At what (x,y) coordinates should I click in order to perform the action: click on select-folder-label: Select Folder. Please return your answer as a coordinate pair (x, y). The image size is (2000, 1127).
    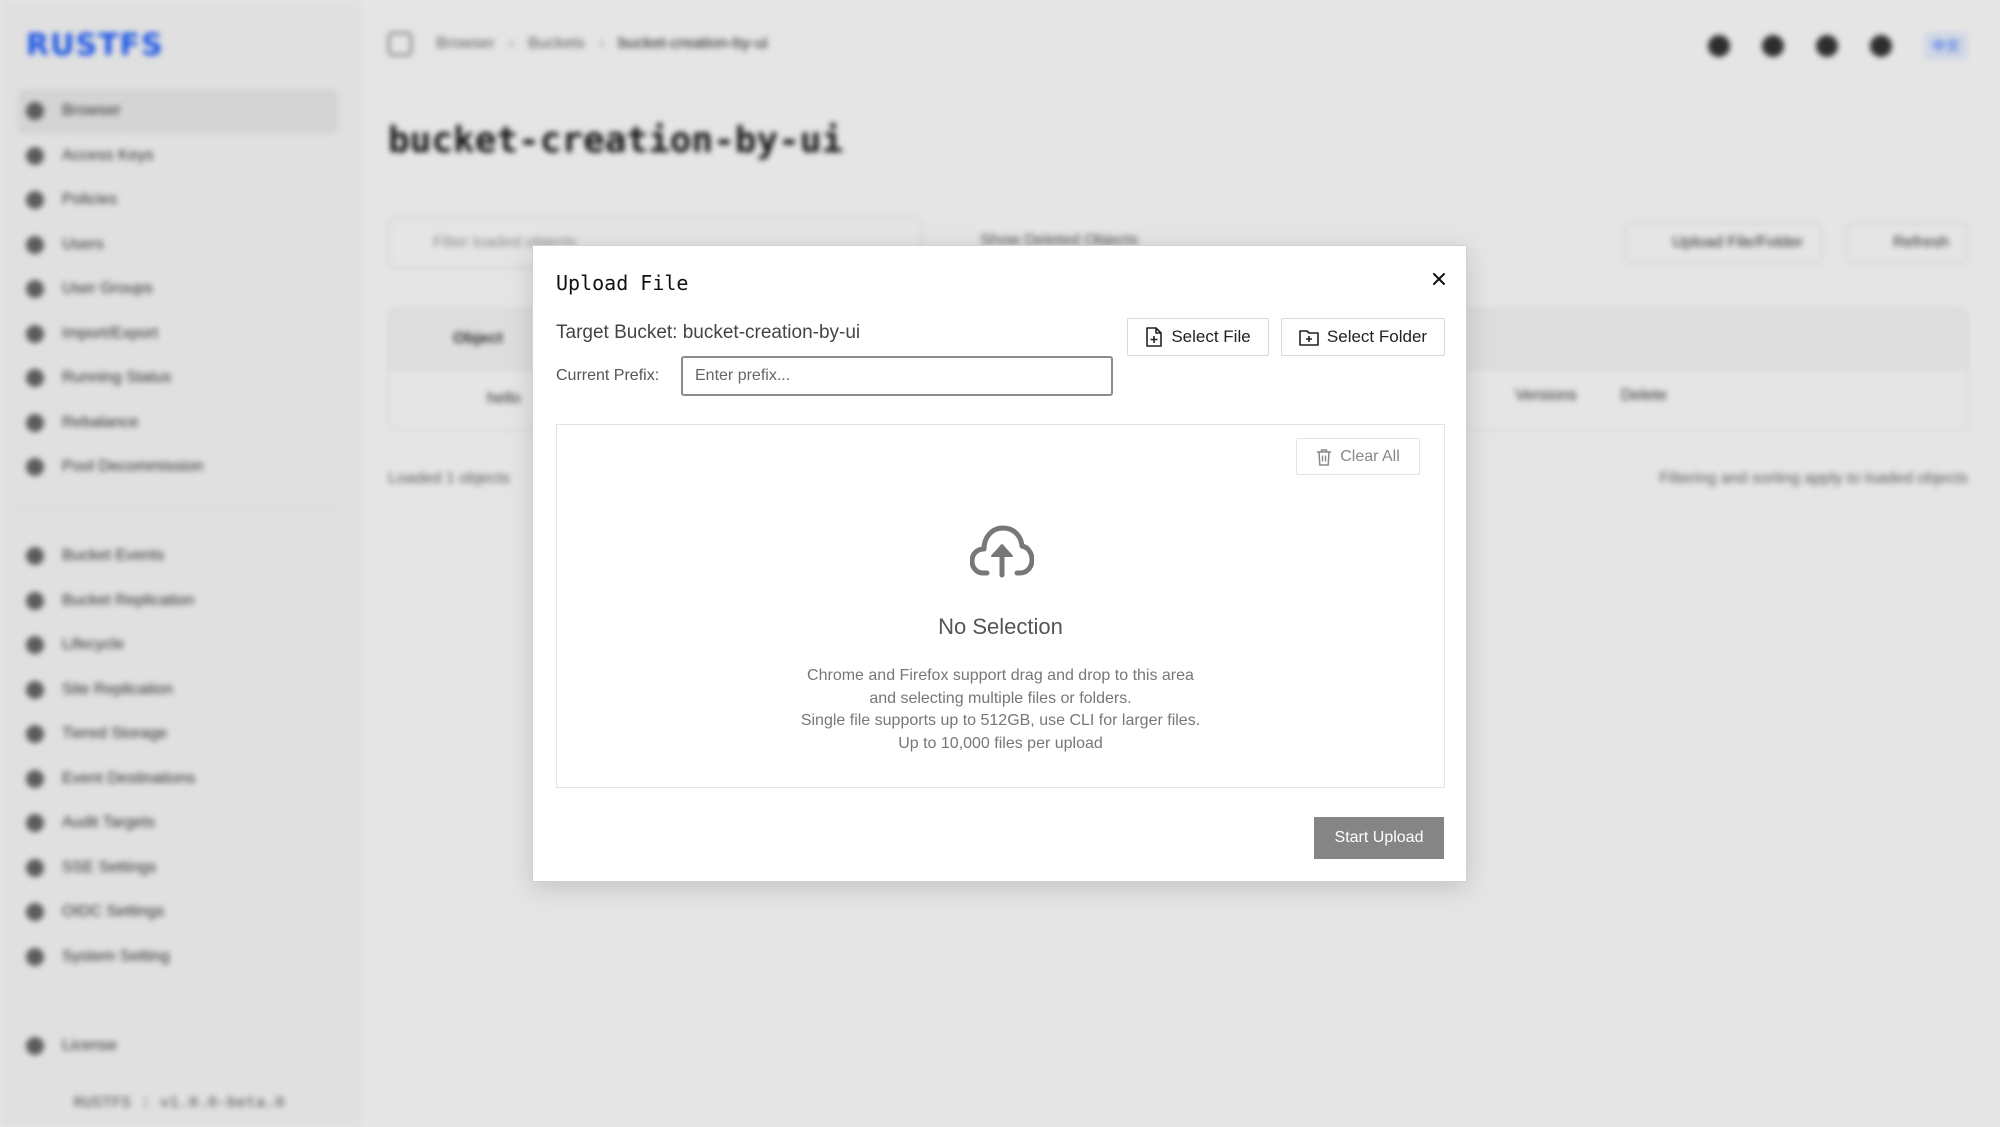
    Looking at the image, I should click on (1377, 336).